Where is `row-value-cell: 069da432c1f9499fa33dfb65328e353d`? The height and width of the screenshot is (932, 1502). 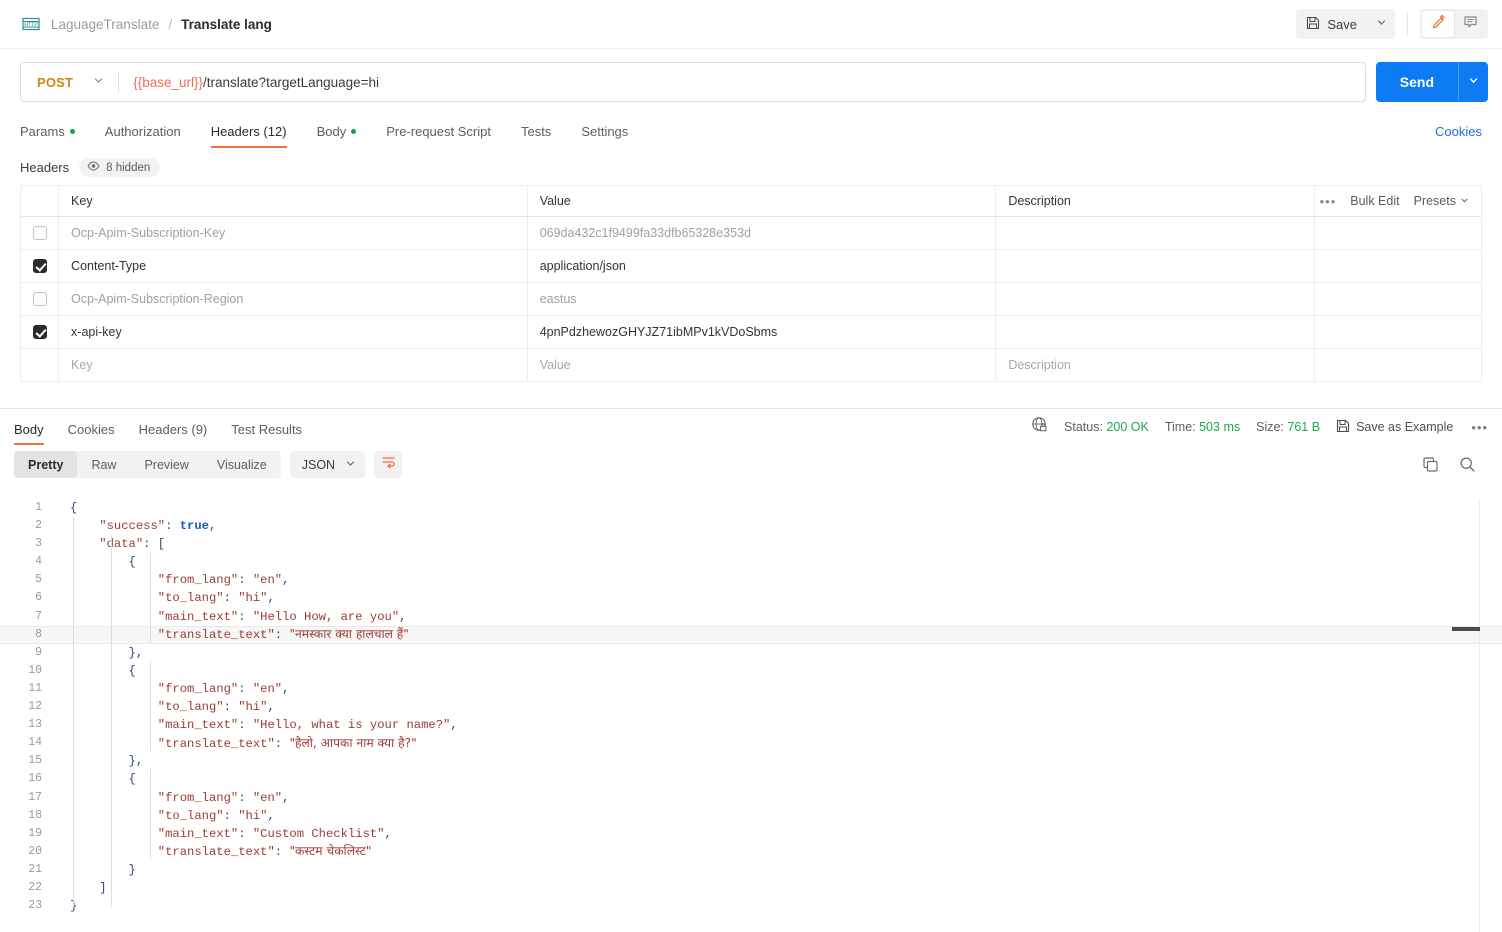 row-value-cell: 069da432c1f9499fa33dfb65328e353d is located at coordinates (761, 233).